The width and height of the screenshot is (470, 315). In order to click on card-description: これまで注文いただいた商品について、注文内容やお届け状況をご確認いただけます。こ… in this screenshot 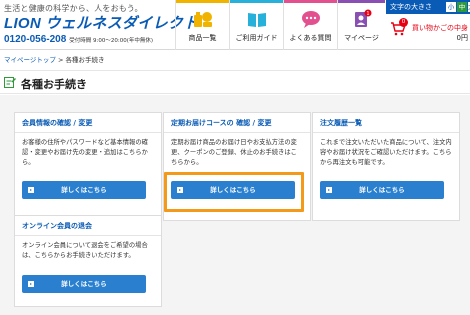, I will do `click(386, 152)`.